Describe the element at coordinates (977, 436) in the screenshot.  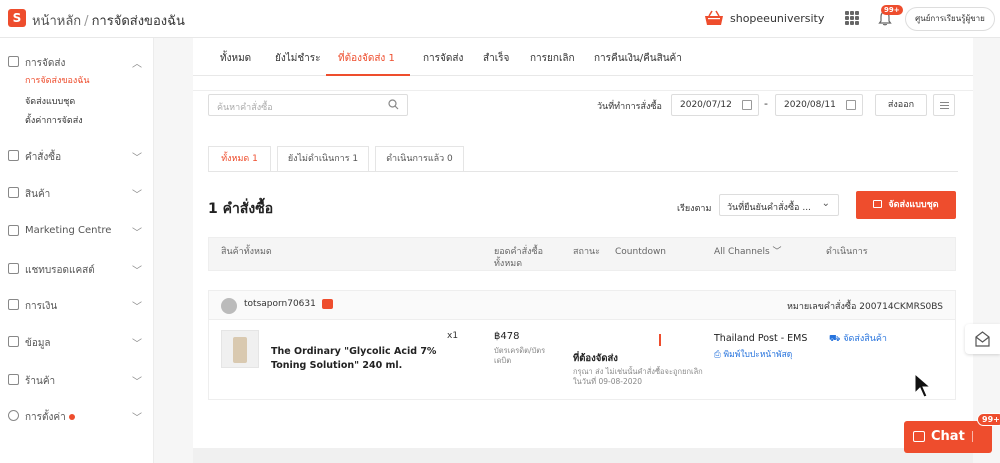
I see `chat-expand-icon` at that location.